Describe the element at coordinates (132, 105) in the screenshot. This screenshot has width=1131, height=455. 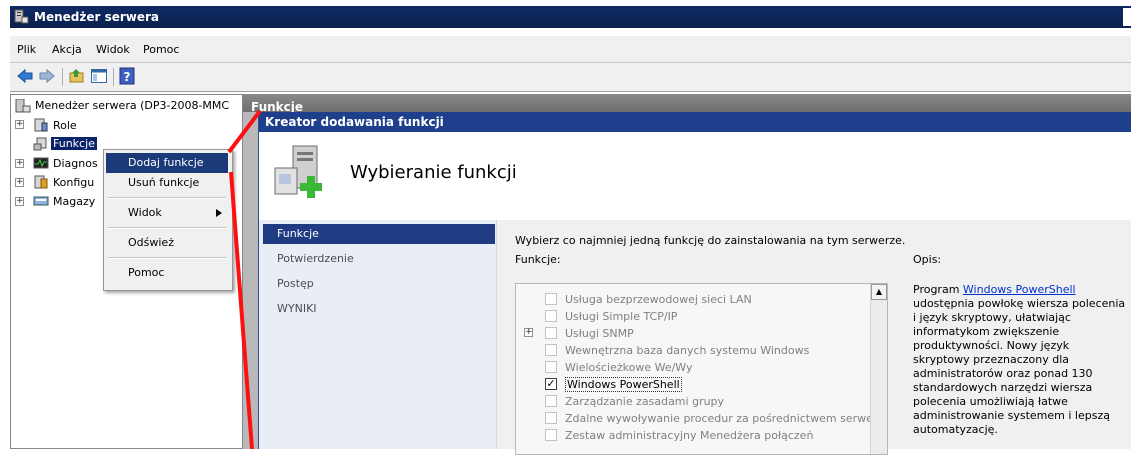
I see `tree-root-label: Menedżer serwera (DP3-2008-MMC` at that location.